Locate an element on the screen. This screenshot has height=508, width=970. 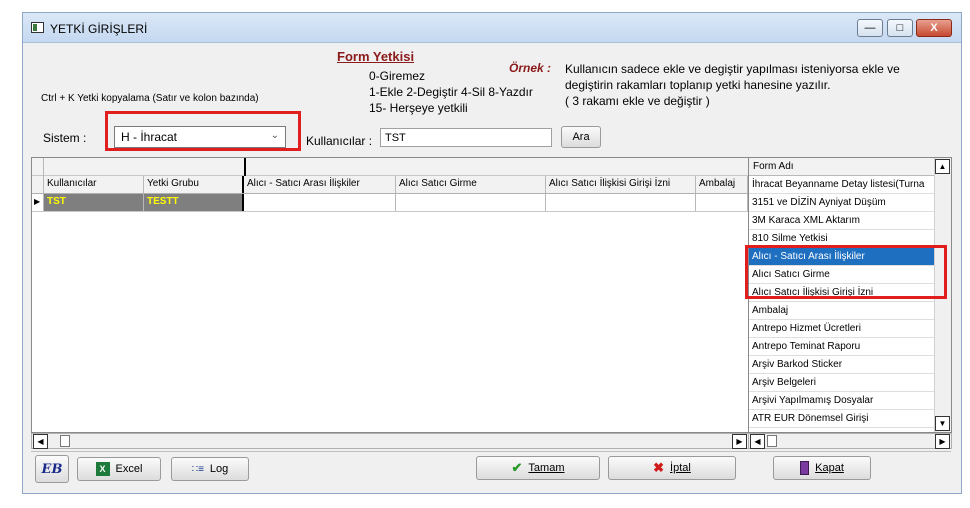
grid-horizontal-scrollbar: ◀ ▶ is located at coordinates (390, 441).